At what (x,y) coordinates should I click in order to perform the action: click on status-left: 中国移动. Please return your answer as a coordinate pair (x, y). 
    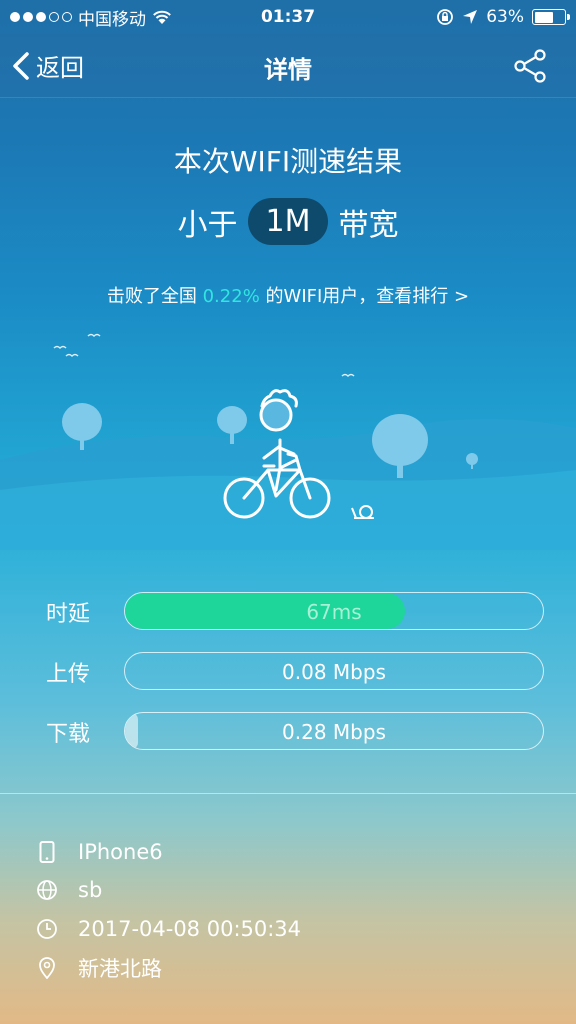
    Looking at the image, I should click on (120, 17).